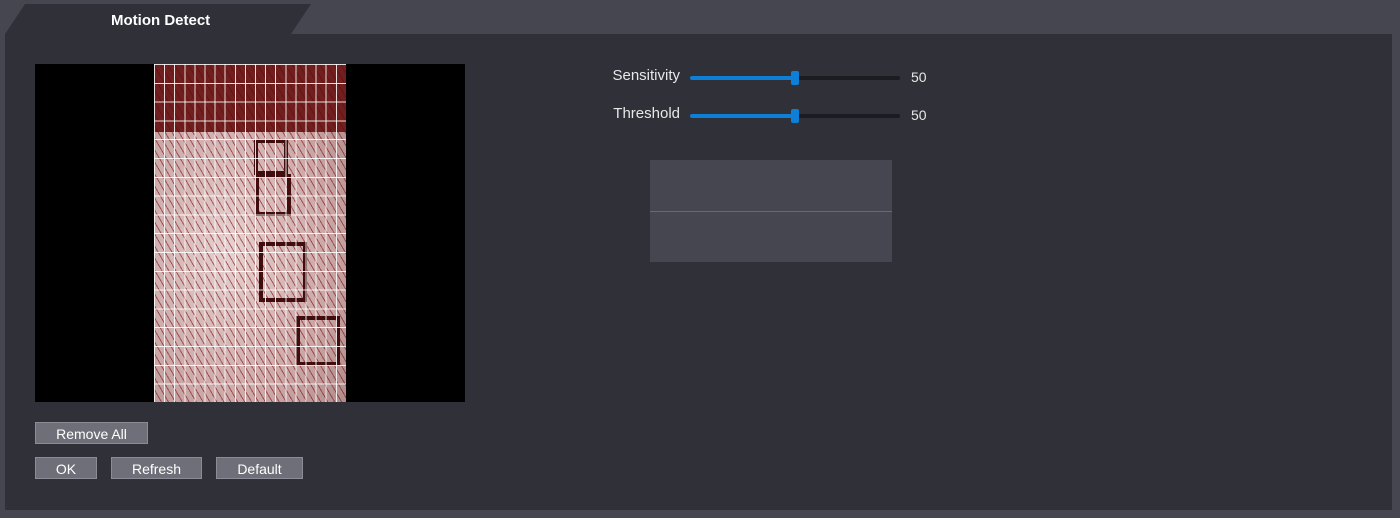  I want to click on ok-button: OK, so click(66, 468).